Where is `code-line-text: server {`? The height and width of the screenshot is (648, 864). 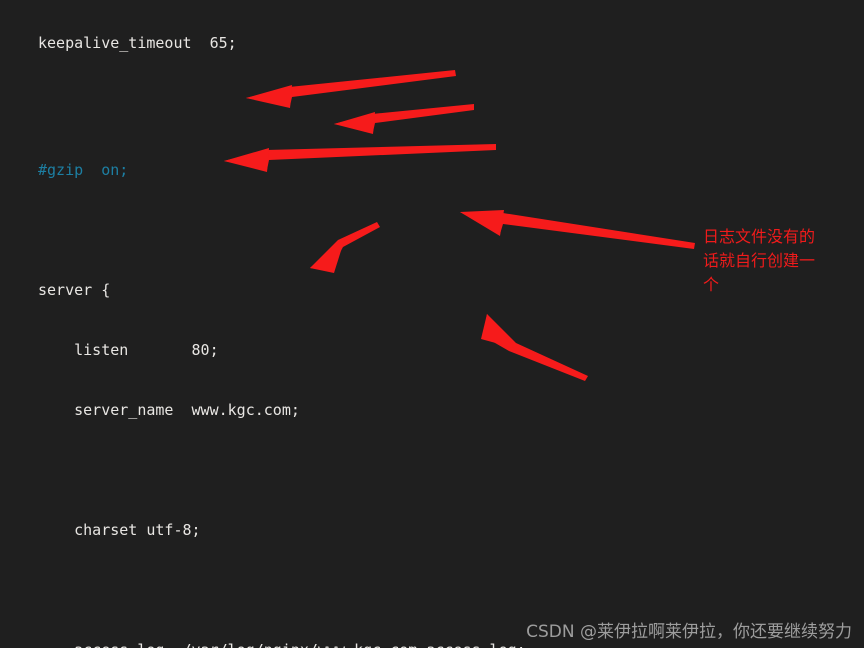 code-line-text: server { is located at coordinates (74, 290).